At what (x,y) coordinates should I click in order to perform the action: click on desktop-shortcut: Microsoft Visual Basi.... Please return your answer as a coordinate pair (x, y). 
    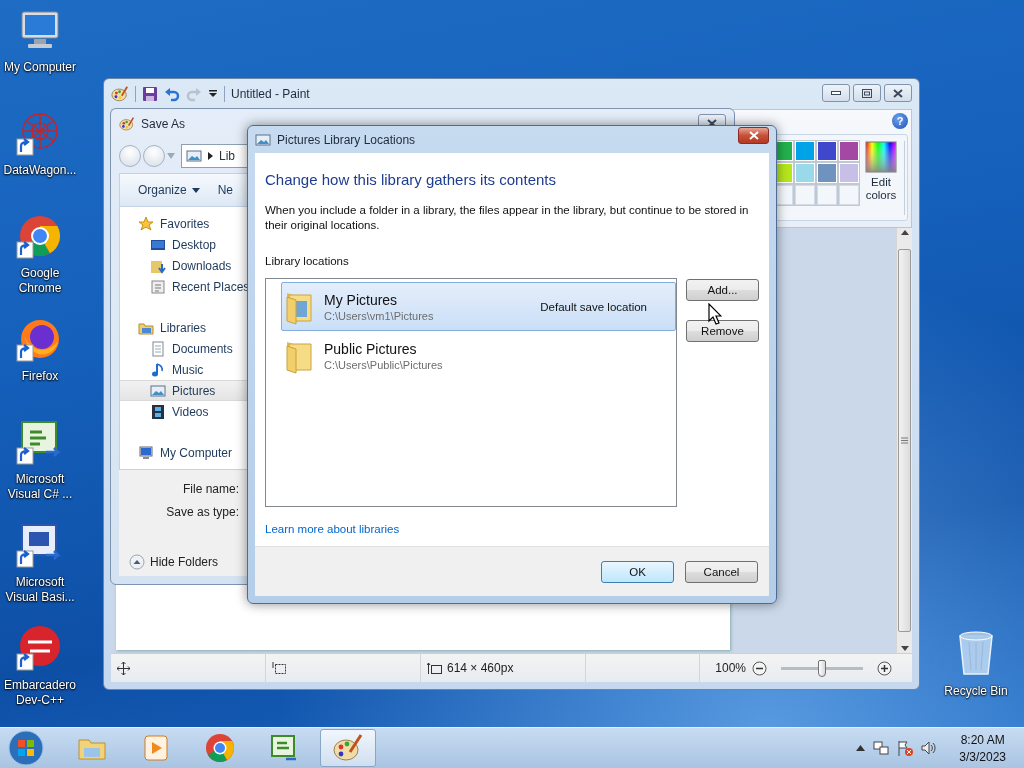
    Looking at the image, I should click on (40, 572).